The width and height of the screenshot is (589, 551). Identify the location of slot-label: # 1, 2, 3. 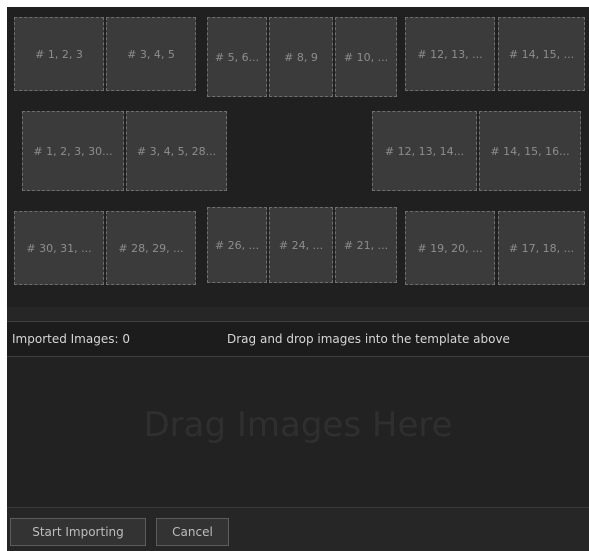
(59, 54).